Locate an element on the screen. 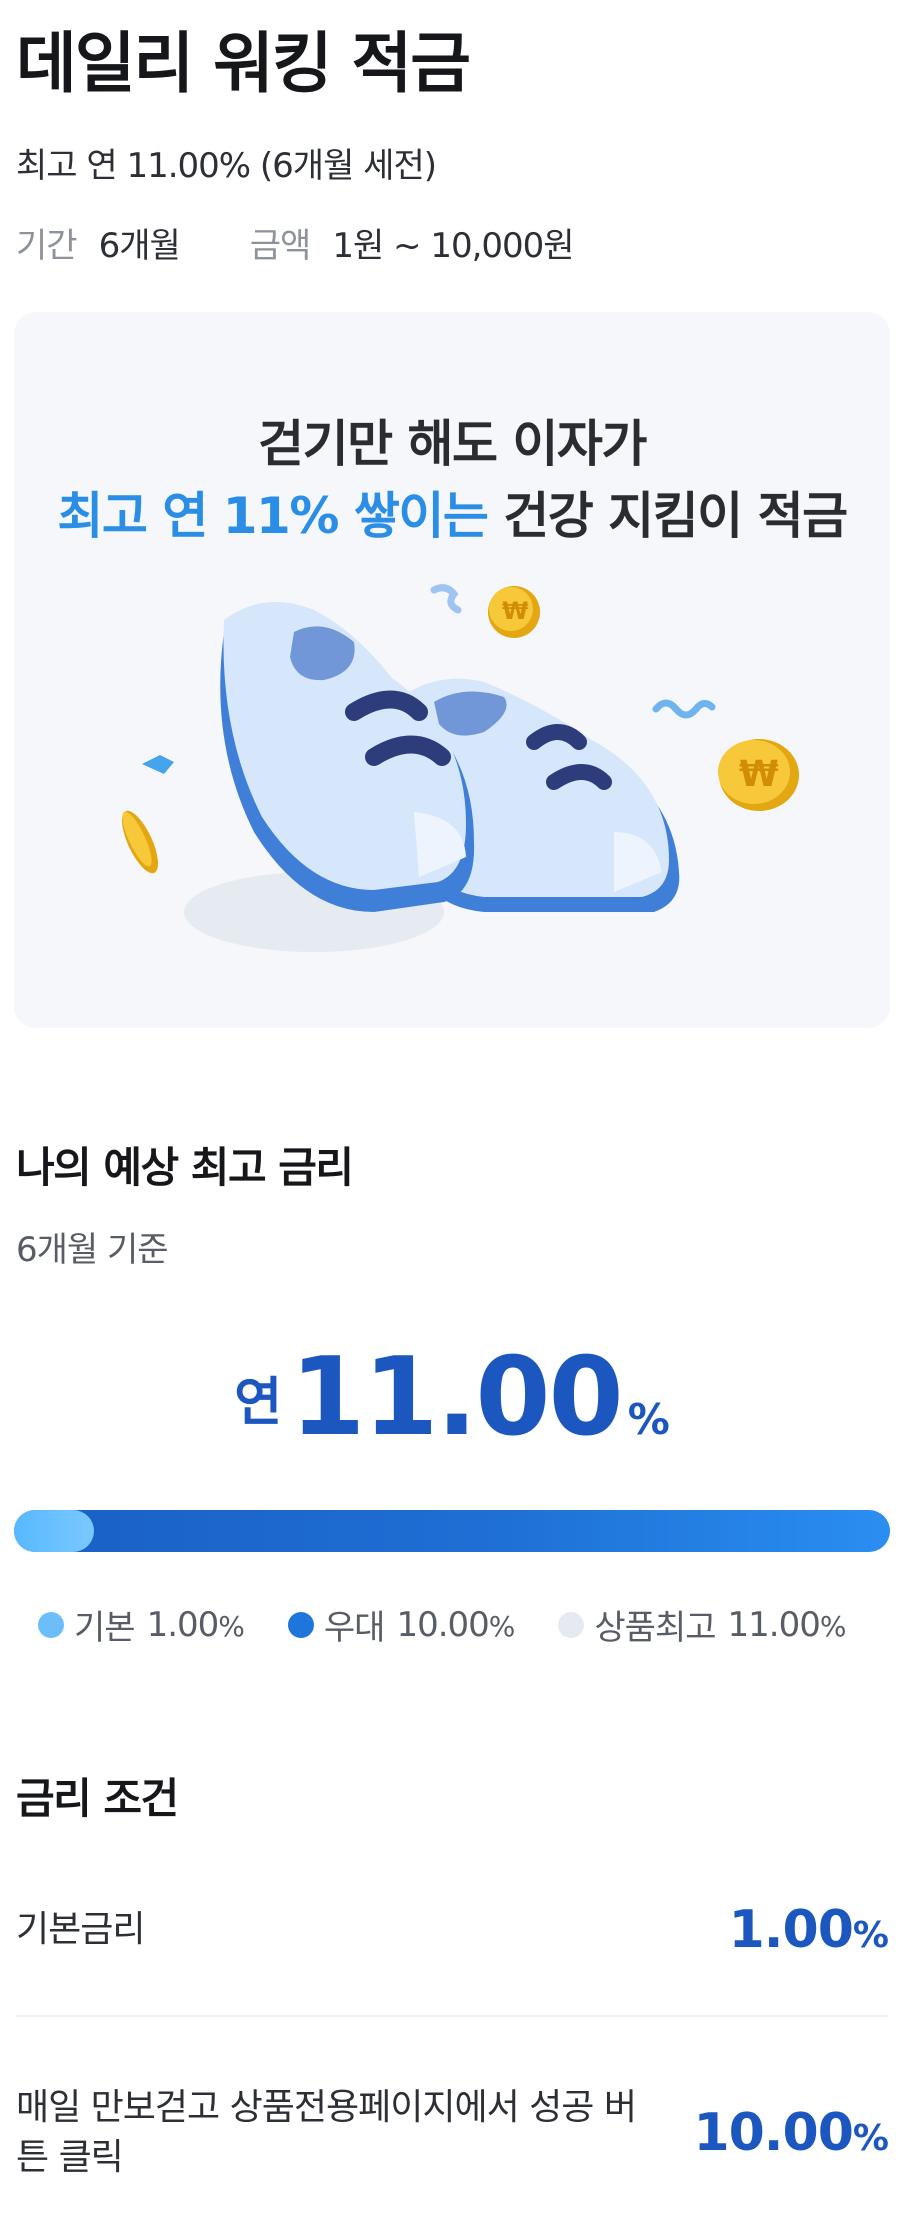  coin-icon is located at coordinates (140, 842).